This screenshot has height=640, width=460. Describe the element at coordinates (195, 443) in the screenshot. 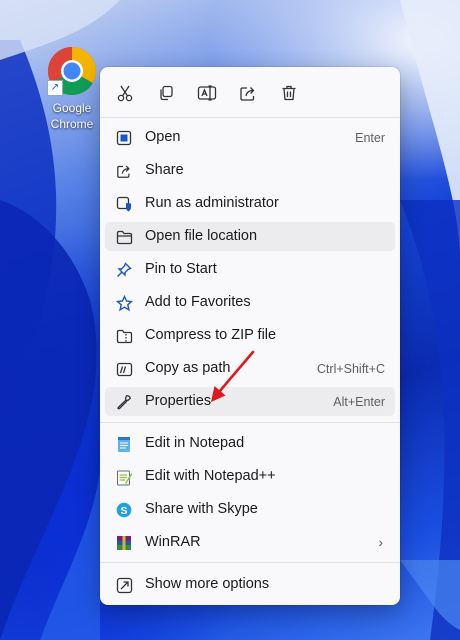

I see `menu-item-label: Edit in Notepad` at that location.